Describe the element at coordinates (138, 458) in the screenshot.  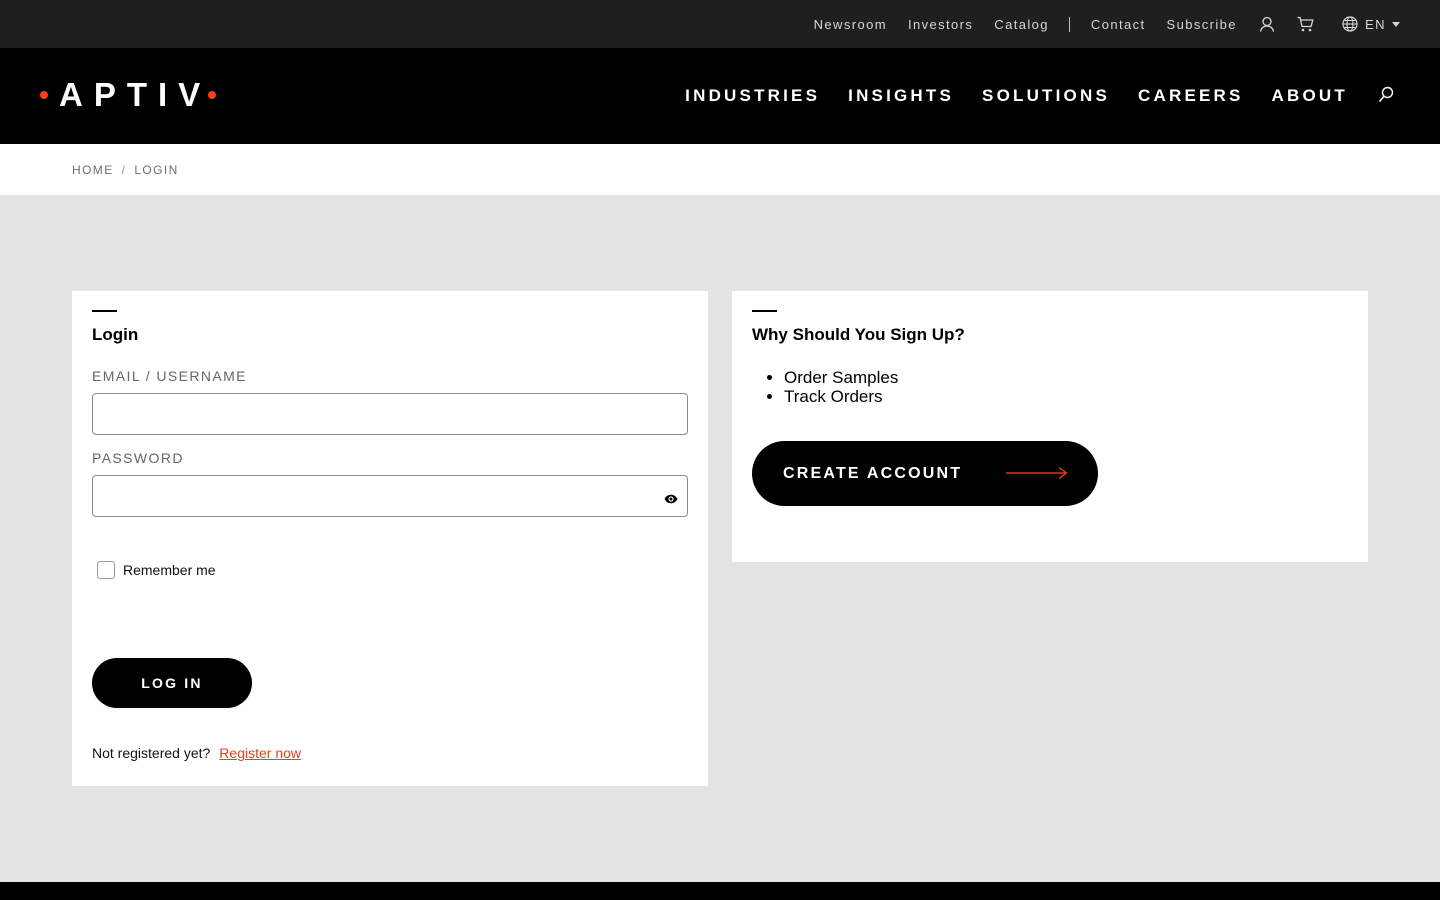
I see `password-label: PASSWORD` at that location.